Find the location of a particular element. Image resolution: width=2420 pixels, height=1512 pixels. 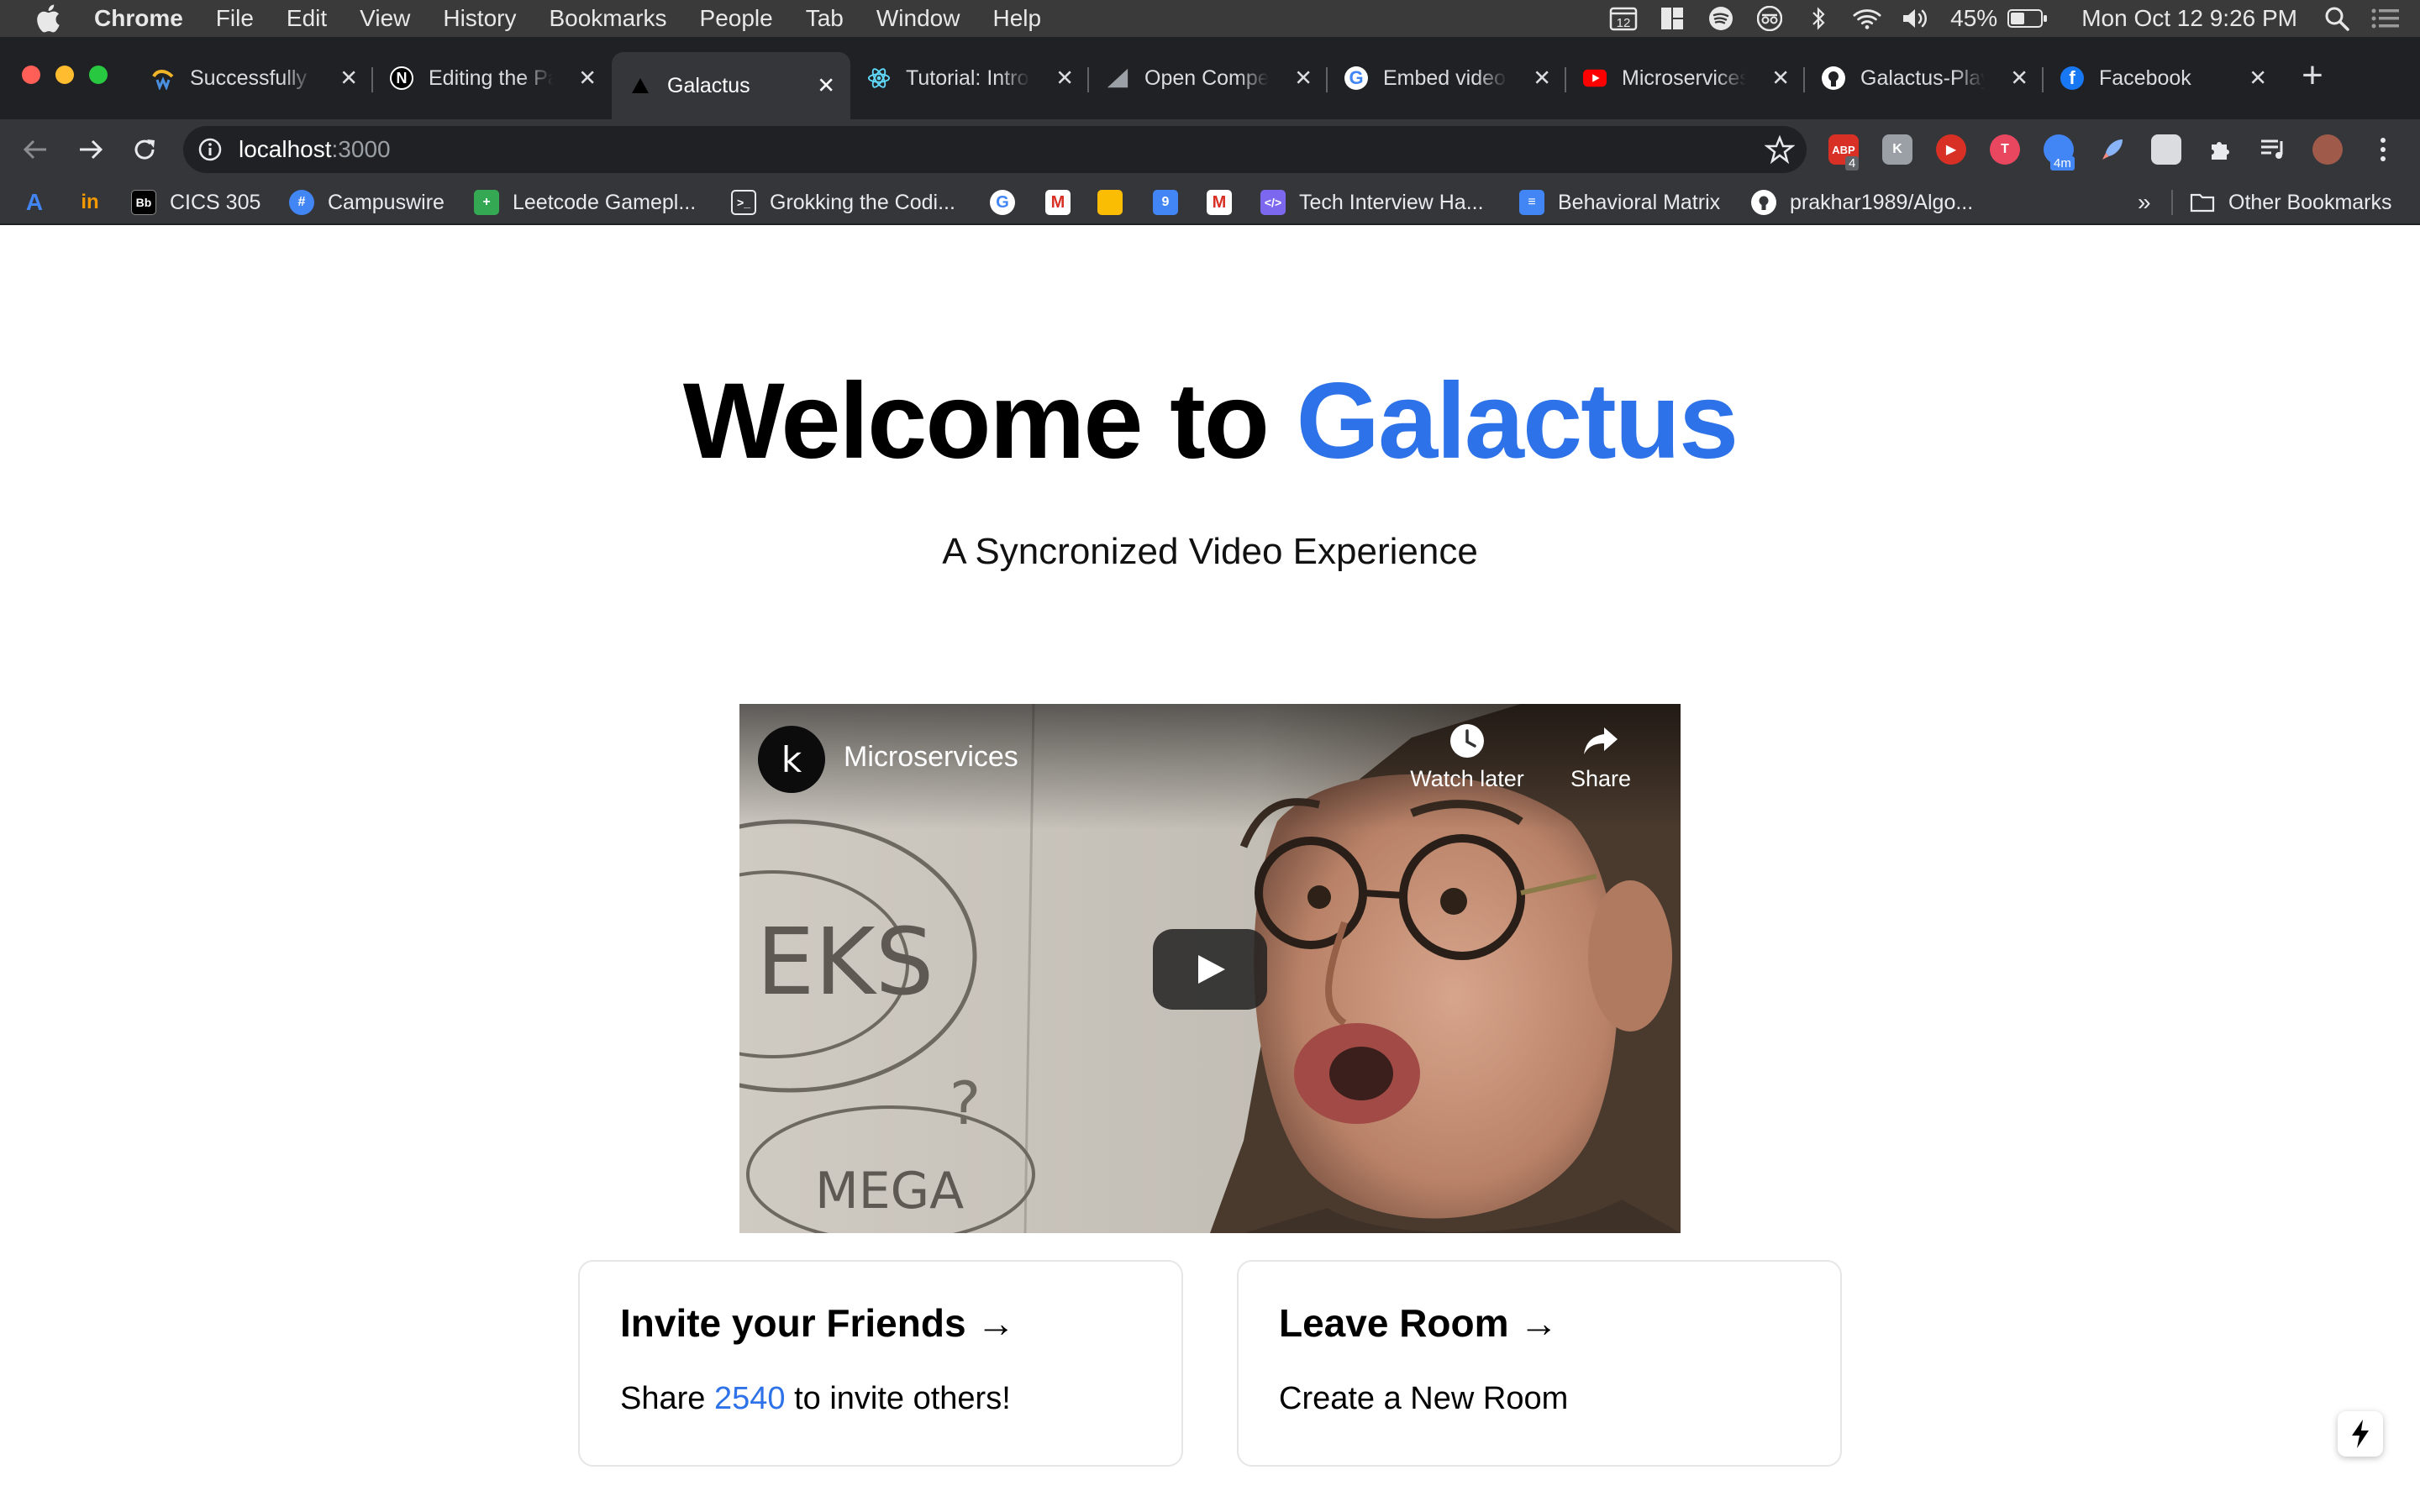

tab-title: Galactus-Play is located at coordinates (1922, 78).